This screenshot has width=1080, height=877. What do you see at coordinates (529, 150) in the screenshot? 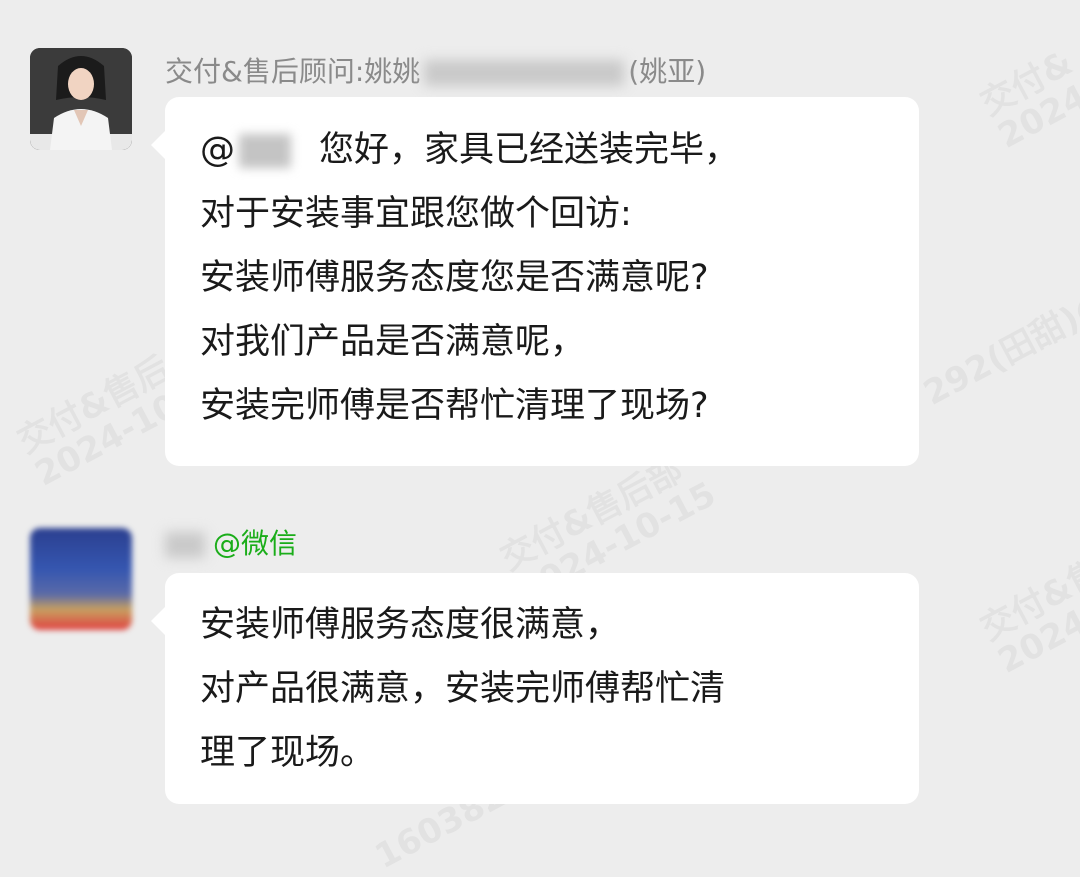
I see `message-text: 您好，家具已经送装完毕，` at bounding box center [529, 150].